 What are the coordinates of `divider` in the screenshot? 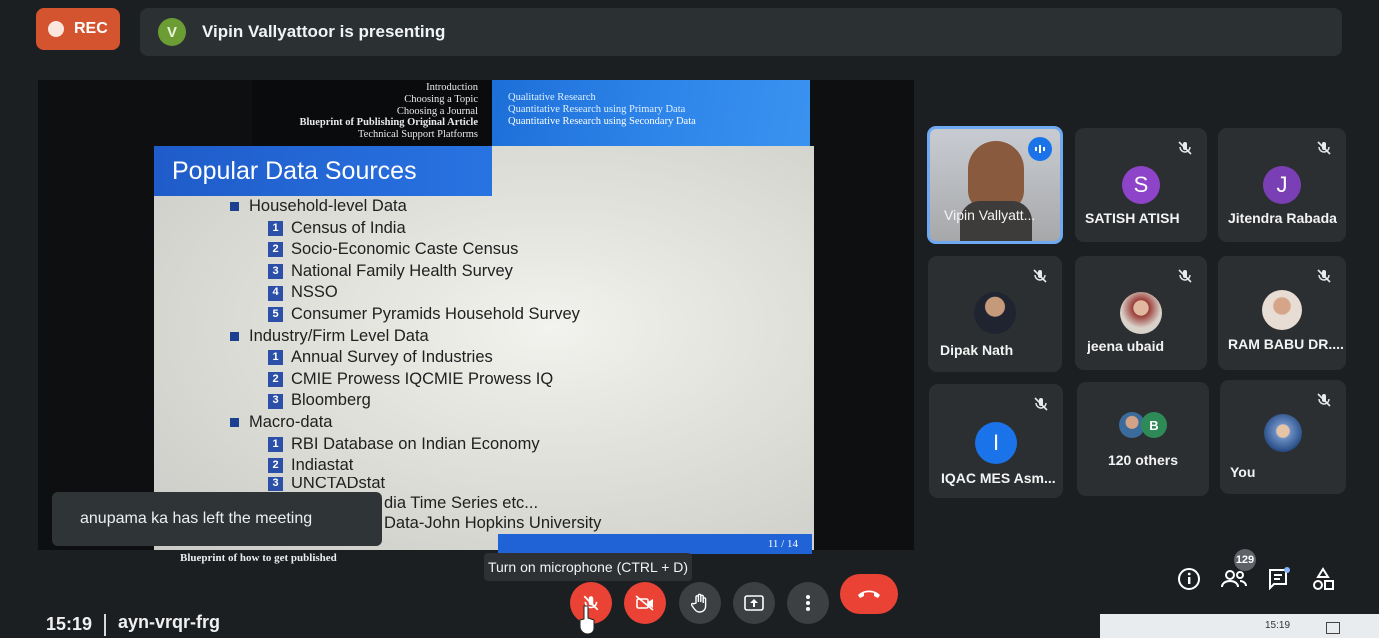 It's located at (105, 625).